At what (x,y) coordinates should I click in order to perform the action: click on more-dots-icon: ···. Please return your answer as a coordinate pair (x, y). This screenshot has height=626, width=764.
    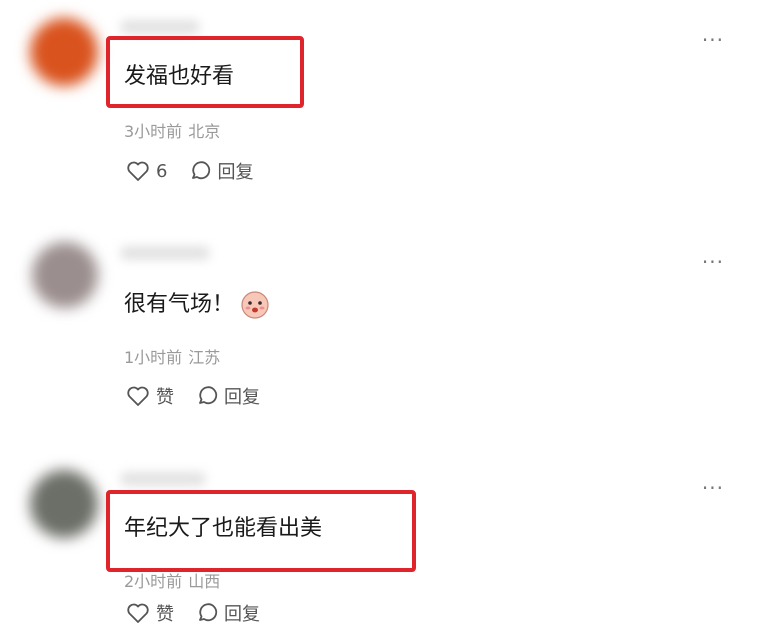
    Looking at the image, I should click on (713, 488).